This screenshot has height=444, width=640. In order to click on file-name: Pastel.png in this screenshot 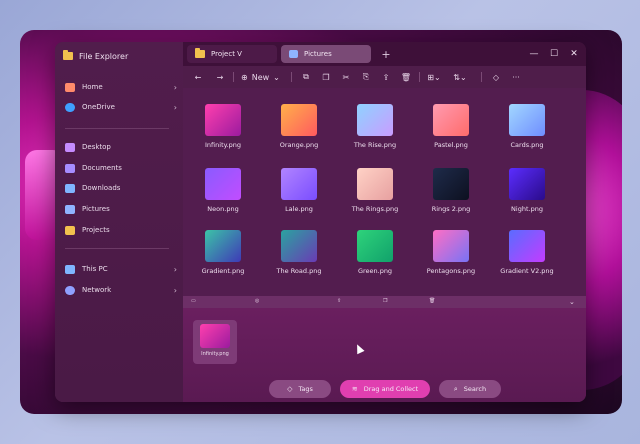, I will do `click(451, 145)`.